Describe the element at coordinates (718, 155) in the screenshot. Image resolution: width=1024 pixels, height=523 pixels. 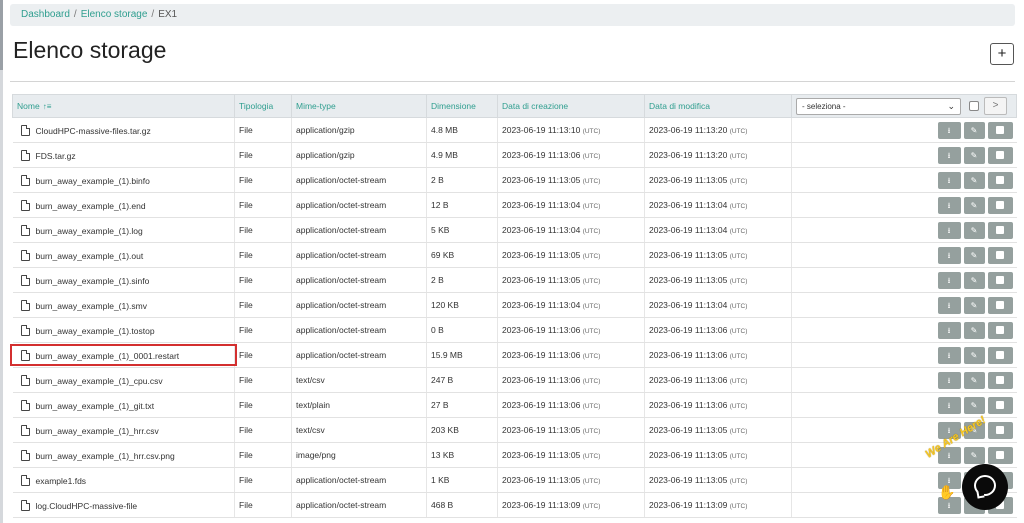
I see `cell-modified: 2023-06-19 11:13:20 (UTC)` at that location.